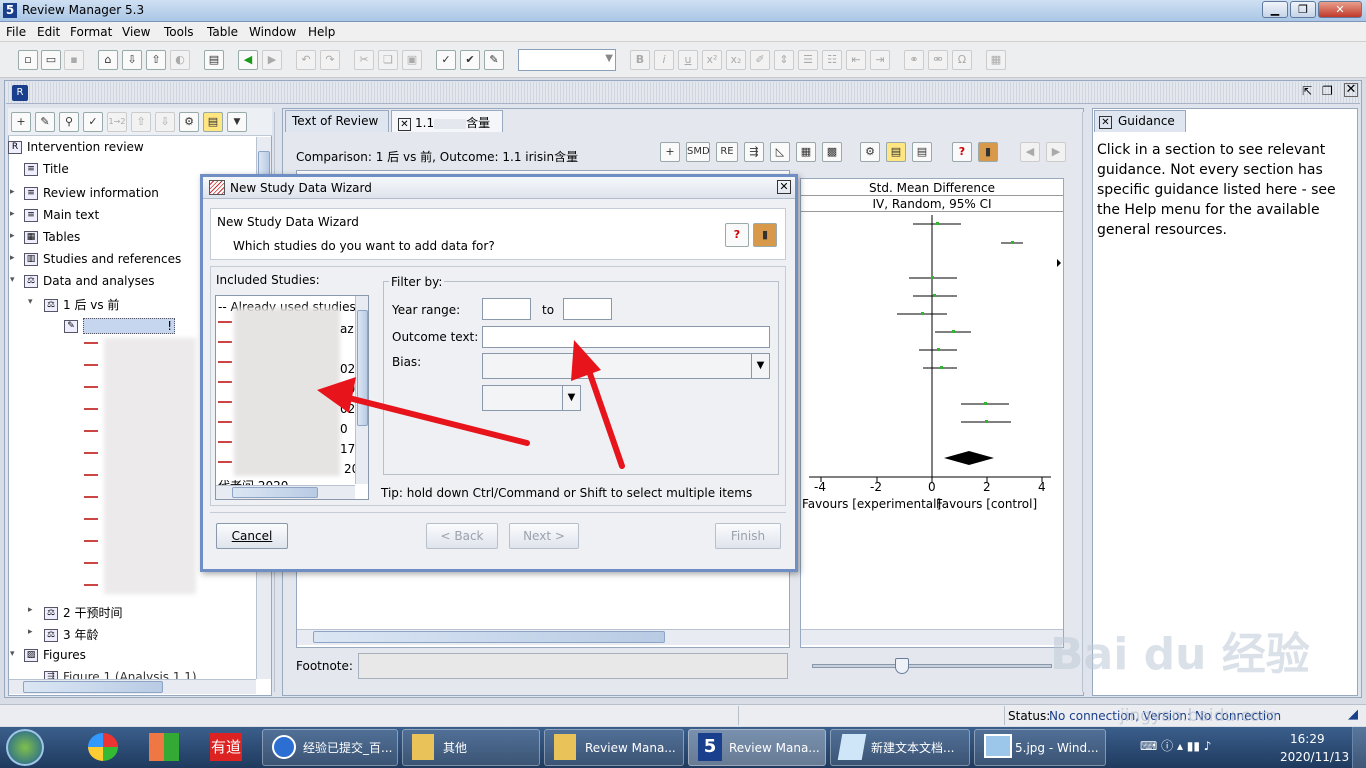 This screenshot has width=1366, height=768. Describe the element at coordinates (932, 666) in the screenshot. I see `zoom-slider` at that location.